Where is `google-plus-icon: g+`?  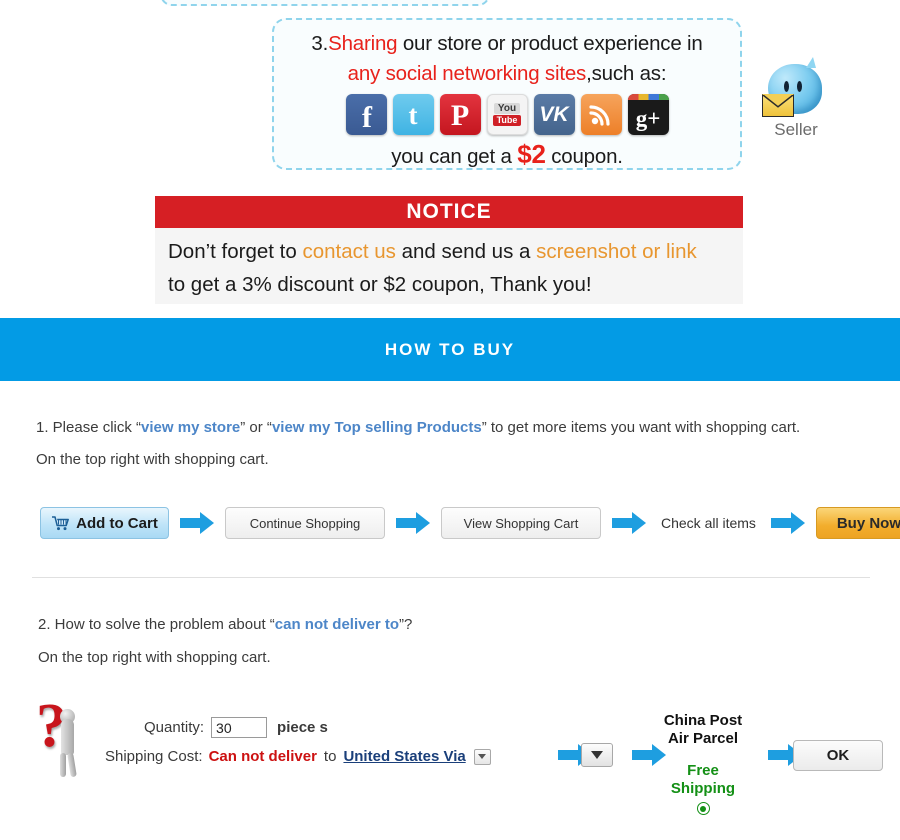 google-plus-icon: g+ is located at coordinates (648, 114).